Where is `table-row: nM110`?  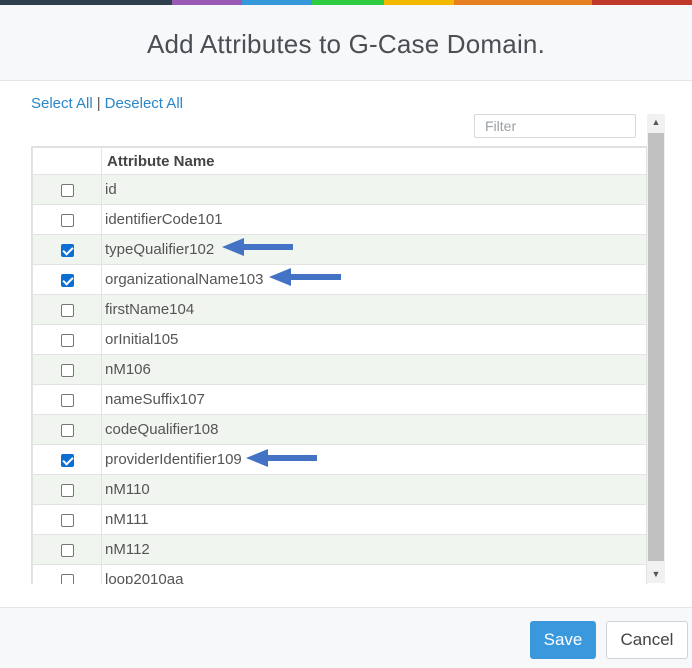
table-row: nM110 is located at coordinates (339, 489).